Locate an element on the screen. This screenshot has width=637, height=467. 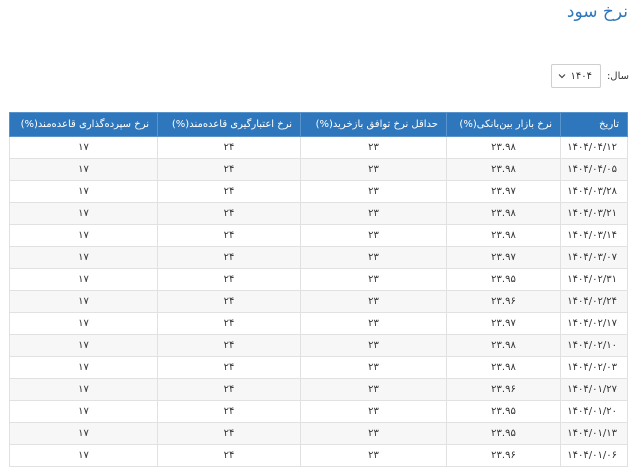
date-cell: ۱۴۰۴/۰۱/۱۳ is located at coordinates (594, 433).